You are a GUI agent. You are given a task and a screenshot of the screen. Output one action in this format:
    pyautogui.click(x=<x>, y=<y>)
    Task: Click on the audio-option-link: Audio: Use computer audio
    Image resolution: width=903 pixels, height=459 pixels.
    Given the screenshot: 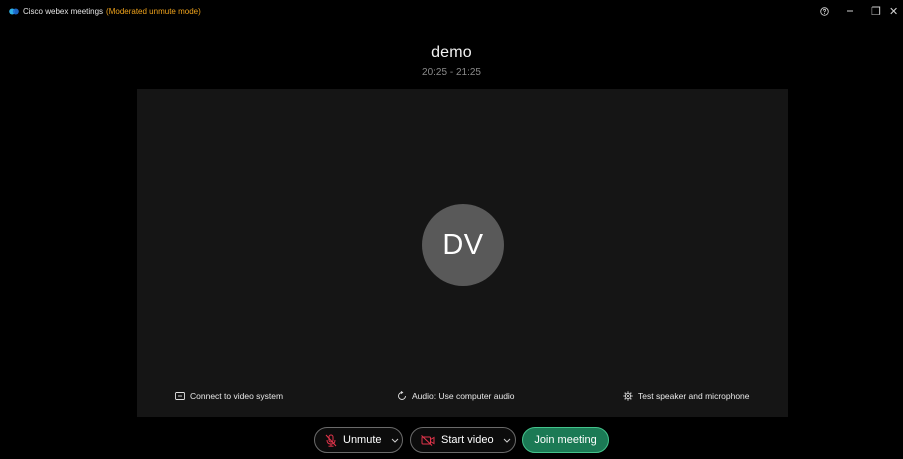 What is the action you would take?
    pyautogui.click(x=456, y=396)
    